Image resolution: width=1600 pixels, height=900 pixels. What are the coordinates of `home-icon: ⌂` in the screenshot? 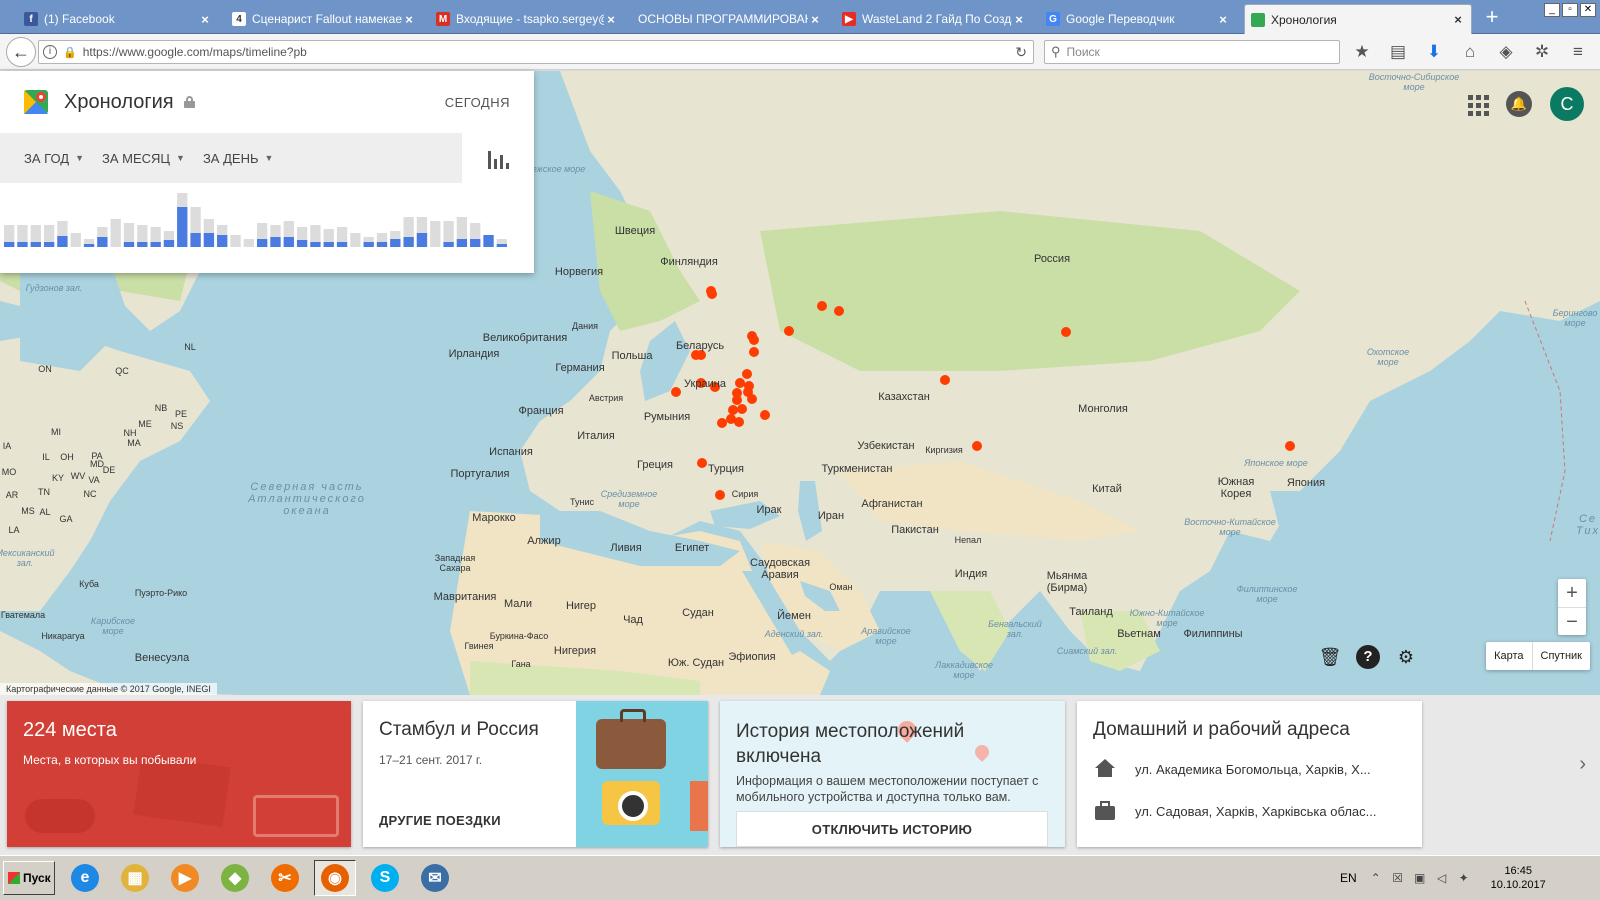 It's located at (1470, 52).